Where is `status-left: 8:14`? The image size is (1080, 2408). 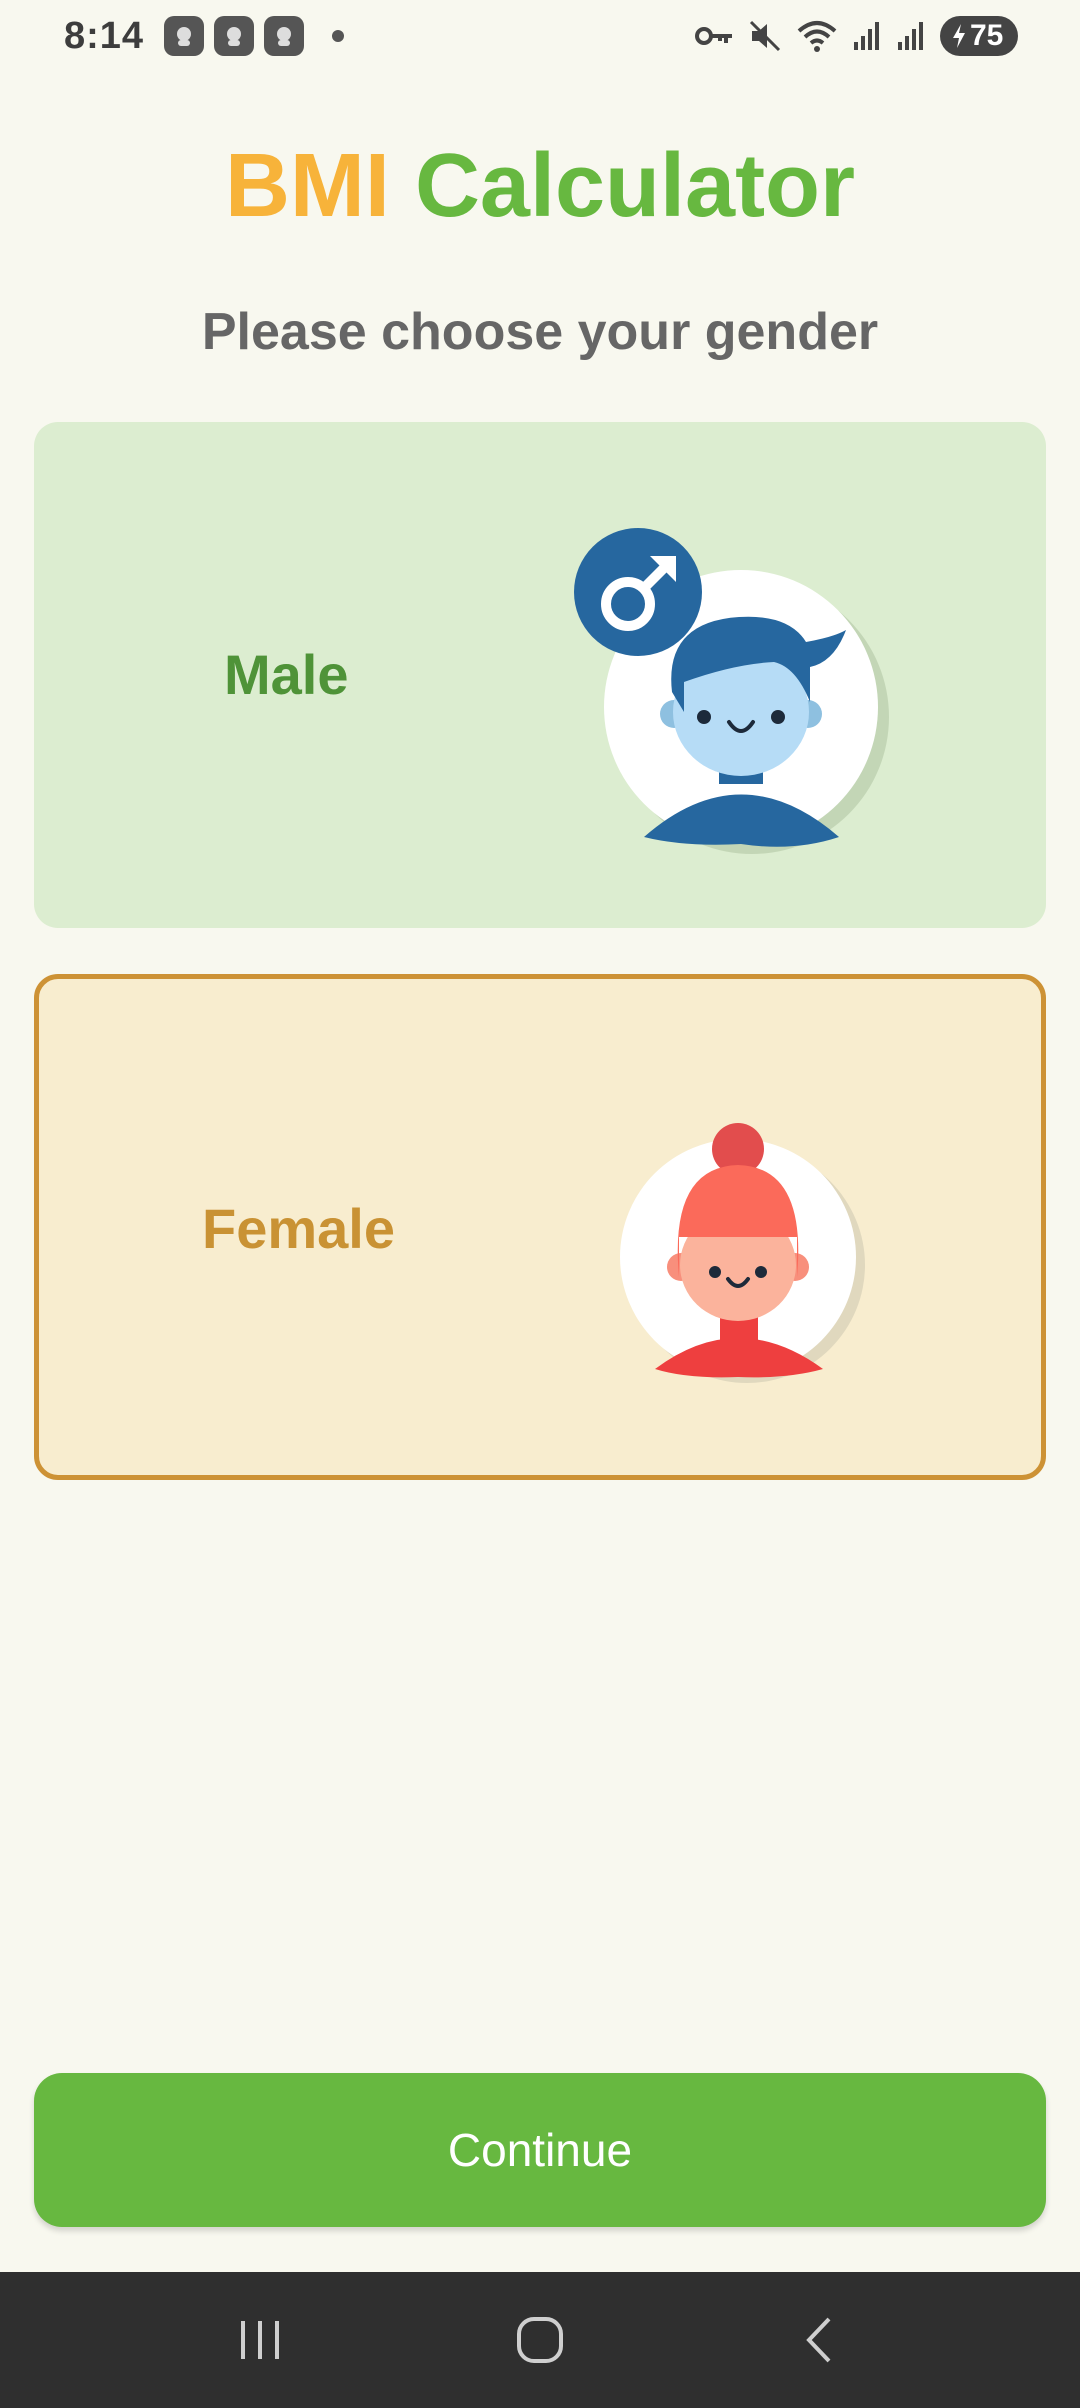 status-left: 8:14 is located at coordinates (204, 36).